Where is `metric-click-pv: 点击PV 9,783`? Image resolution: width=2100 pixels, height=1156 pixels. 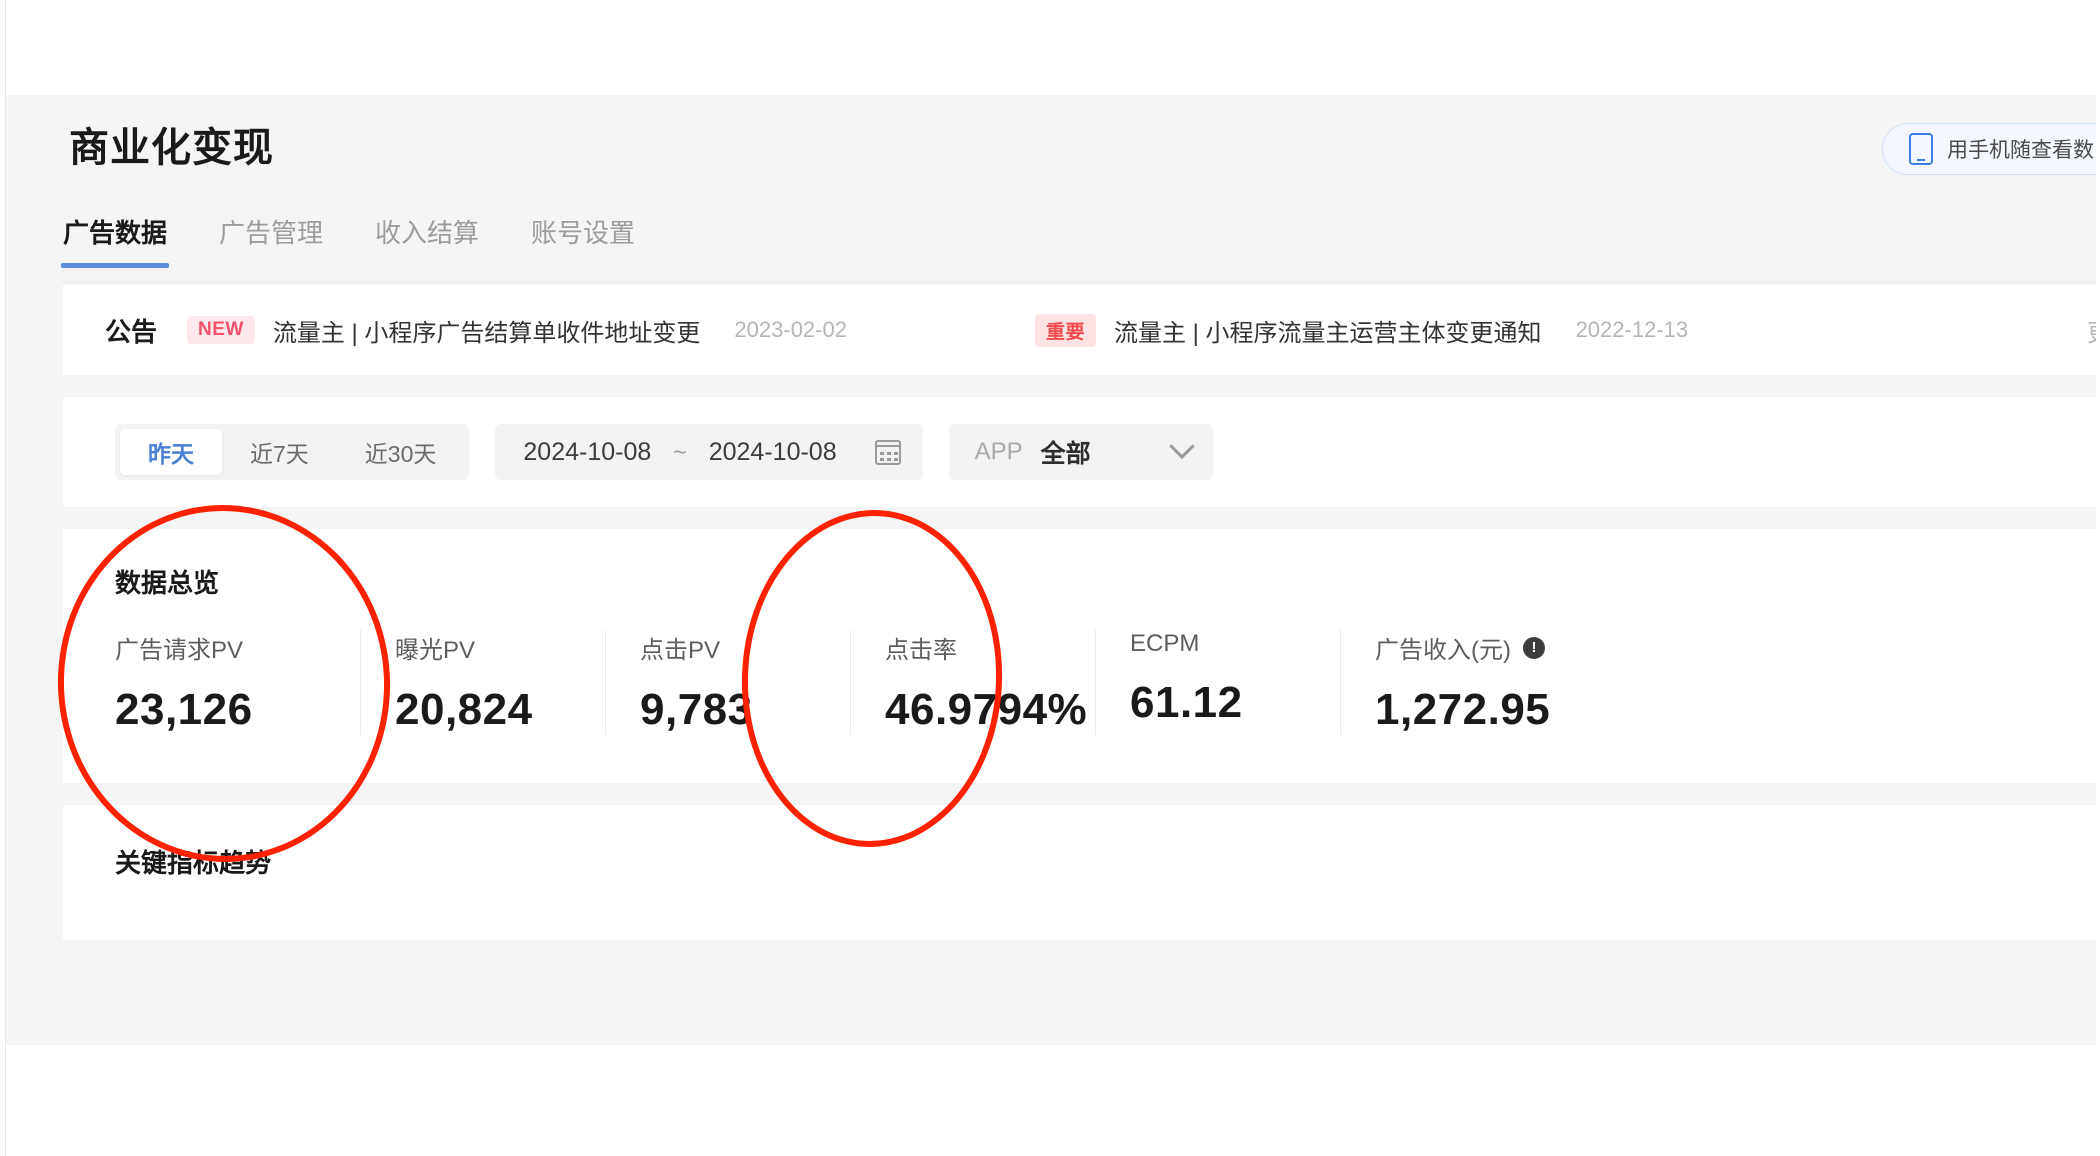 metric-click-pv: 点击PV 9,783 is located at coordinates (727, 682).